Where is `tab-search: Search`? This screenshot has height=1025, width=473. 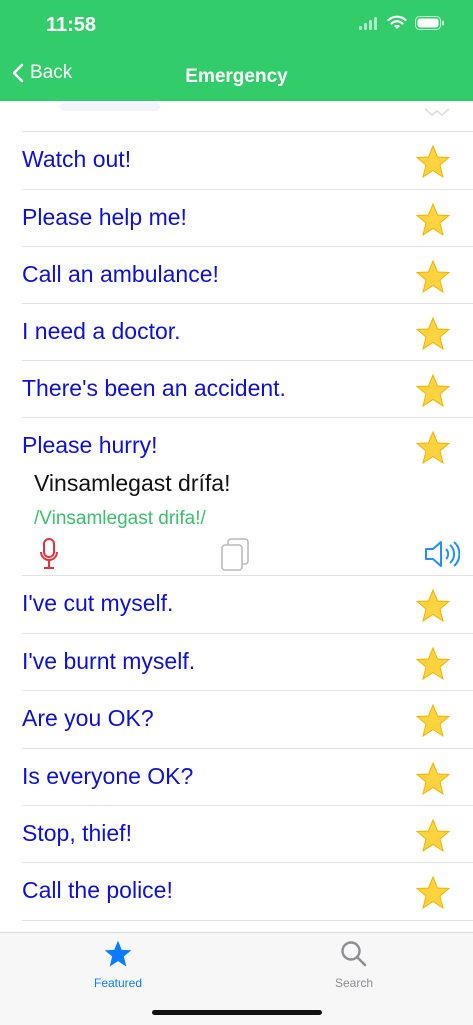
tab-search: Search is located at coordinates (354, 964).